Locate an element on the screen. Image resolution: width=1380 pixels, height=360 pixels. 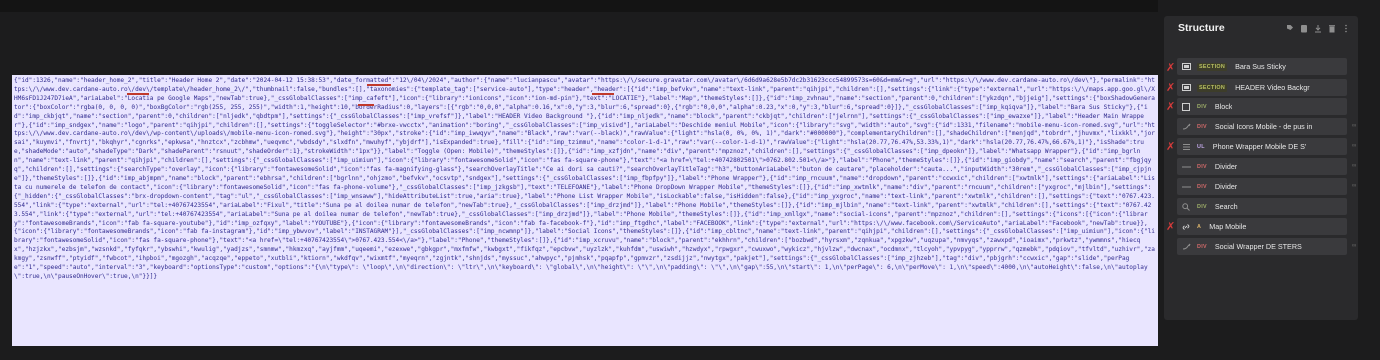
block-icon is located at coordinates (1186, 106).